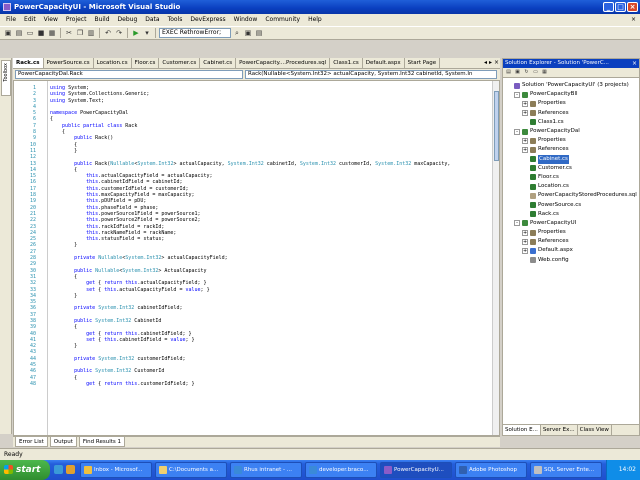 Image resolution: width=640 pixels, height=480 pixels. What do you see at coordinates (101, 20) in the screenshot?
I see `menu-build: Build` at bounding box center [101, 20].